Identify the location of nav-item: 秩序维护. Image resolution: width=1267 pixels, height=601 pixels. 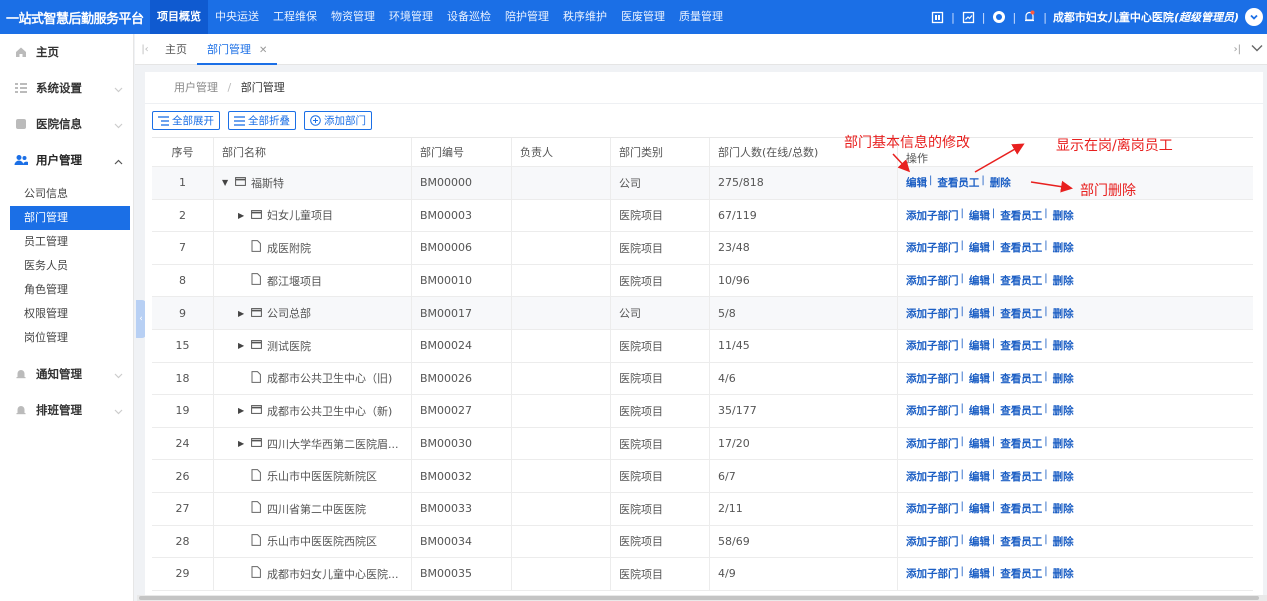
(585, 17).